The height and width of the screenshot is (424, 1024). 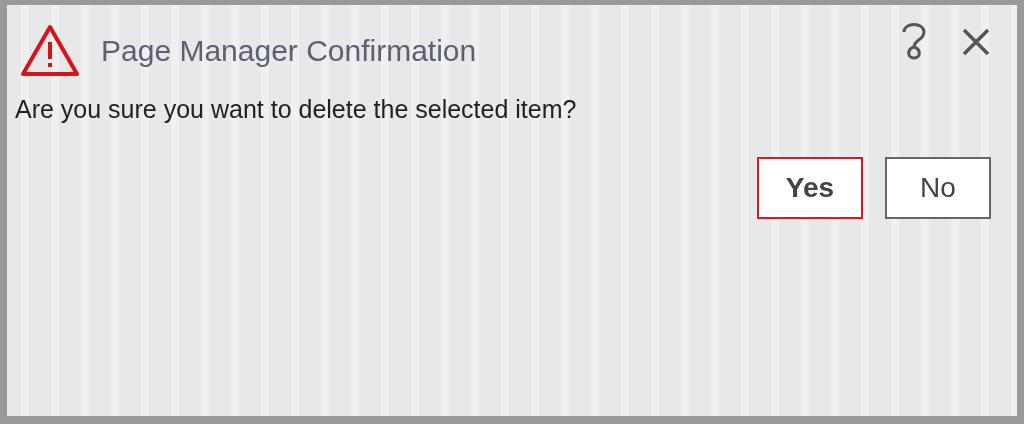 I want to click on message-text: Are you sure you want to delete the selected item?, so click(x=296, y=109).